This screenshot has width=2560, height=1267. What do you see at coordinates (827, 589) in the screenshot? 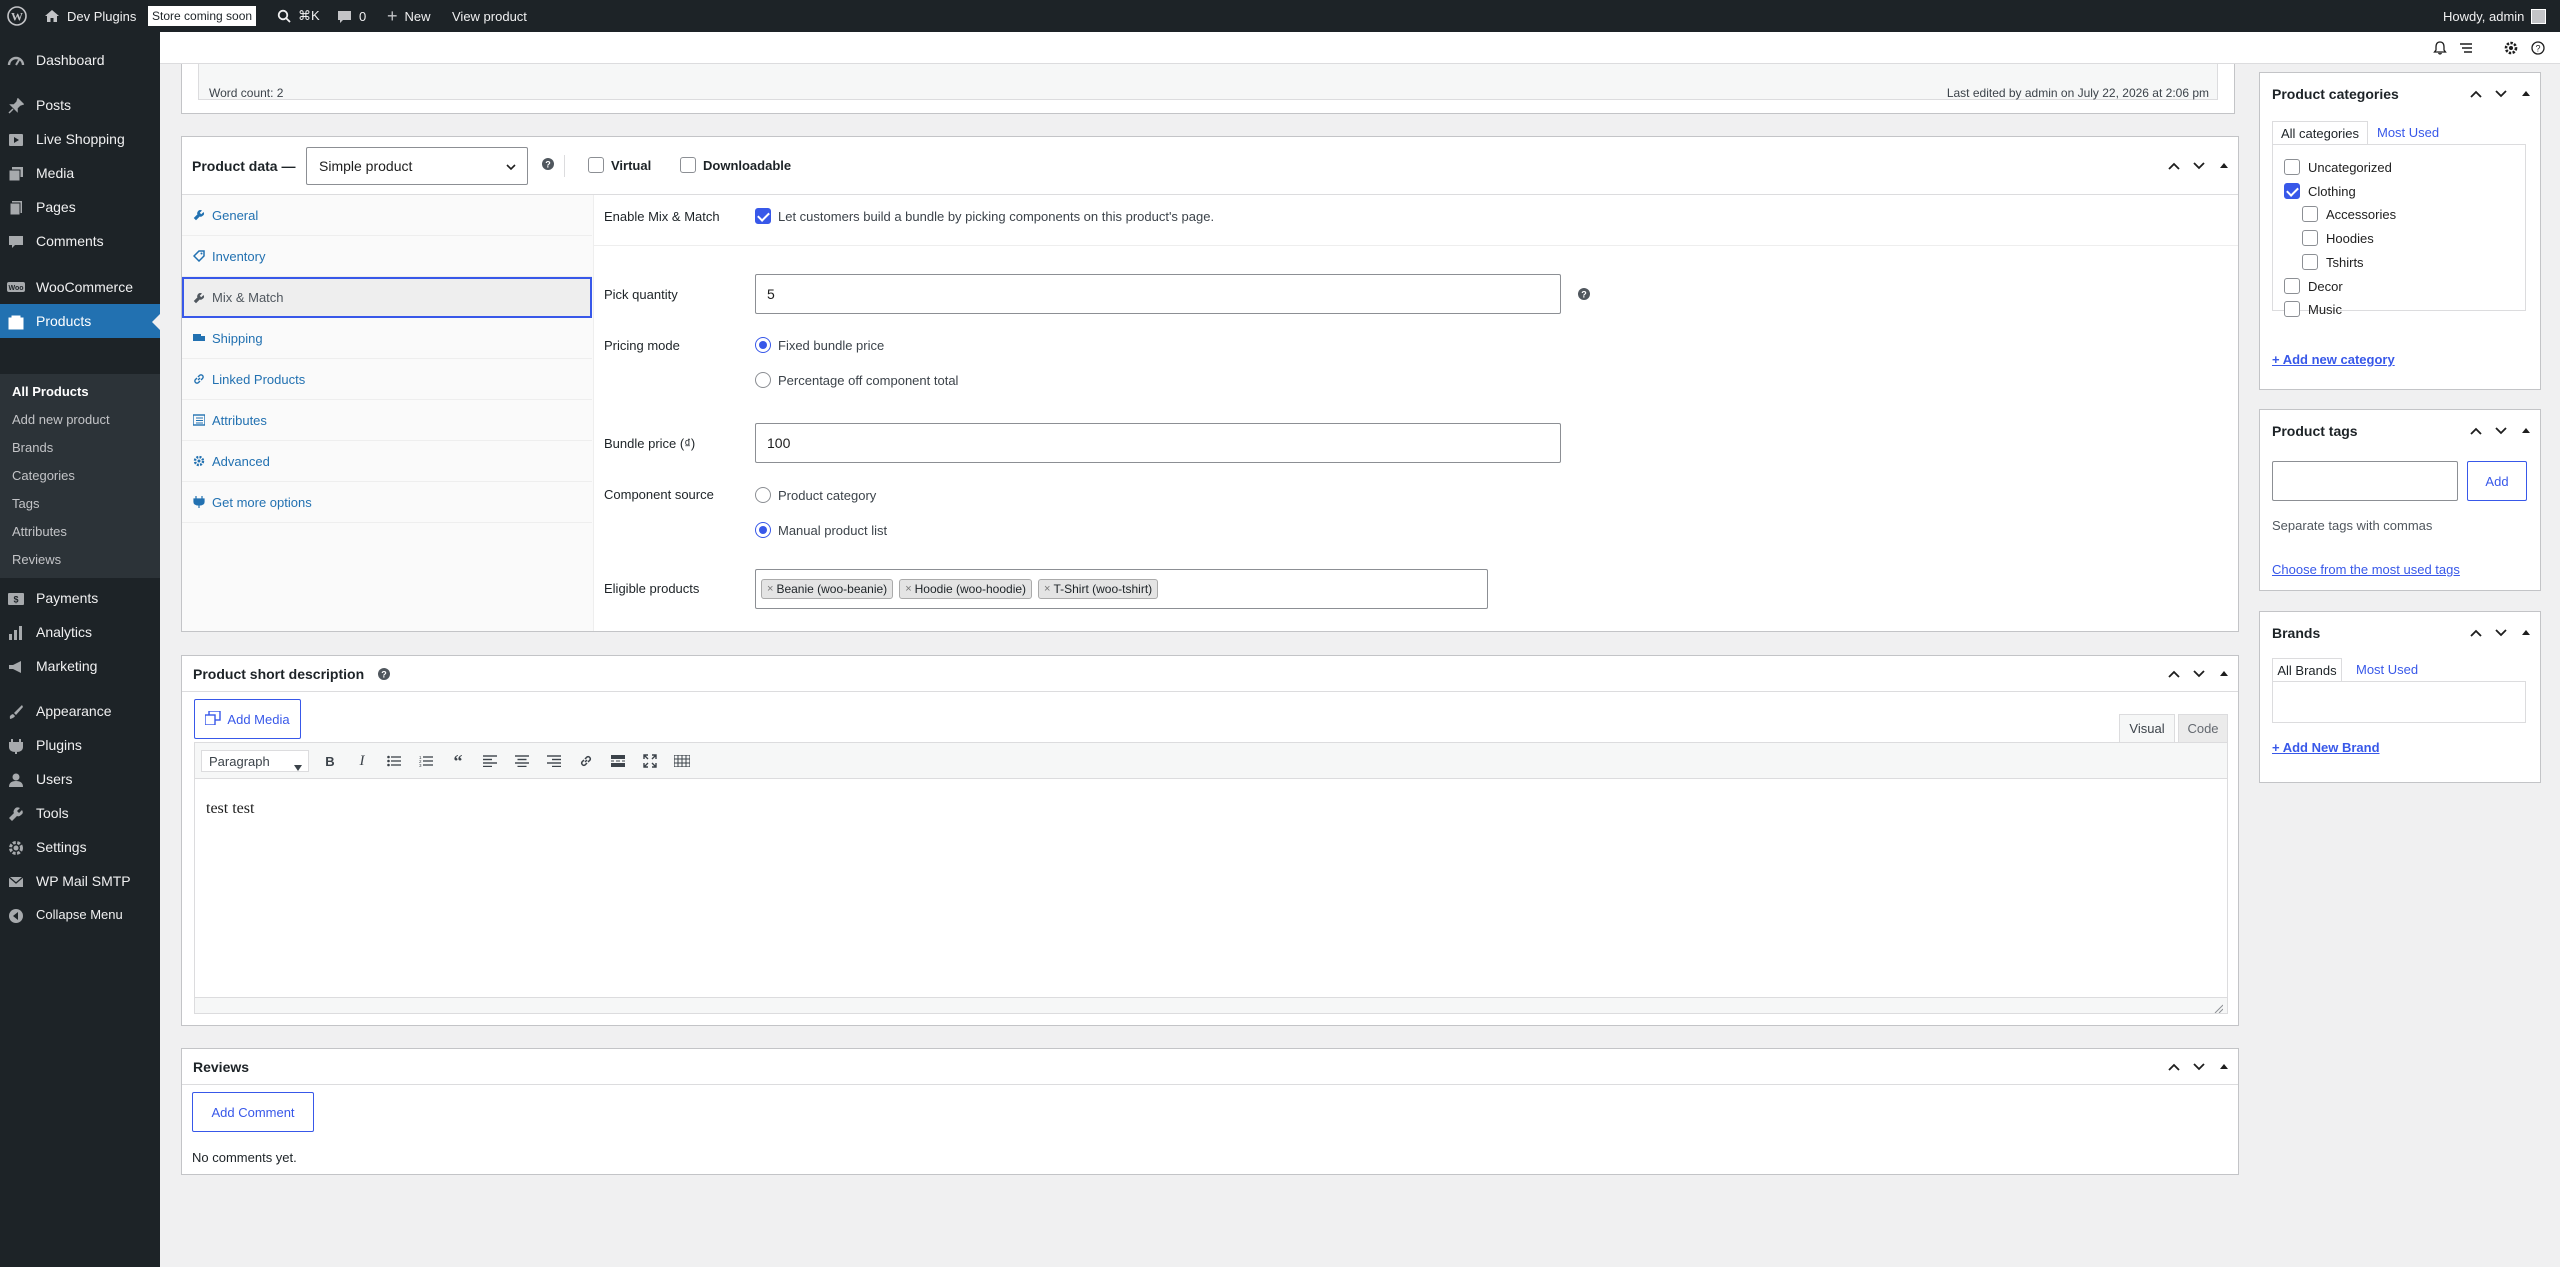
I see `eligible-product-token: × Beanie (woo-beanie)` at bounding box center [827, 589].